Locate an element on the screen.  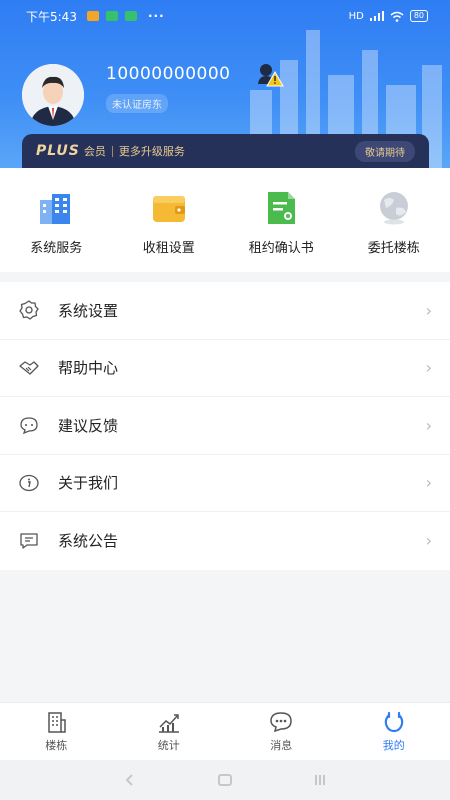
tab-messages: 消息 is located at coordinates (281, 731).